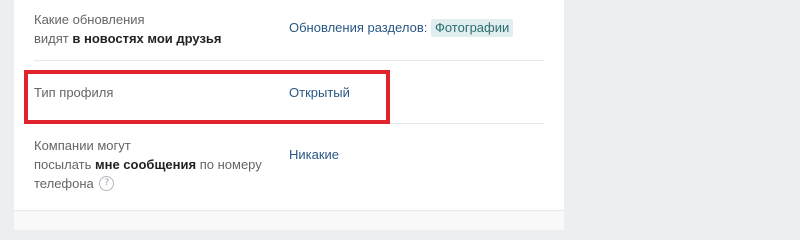  I want to click on value-prefix: Обновления разделов:, so click(358, 27).